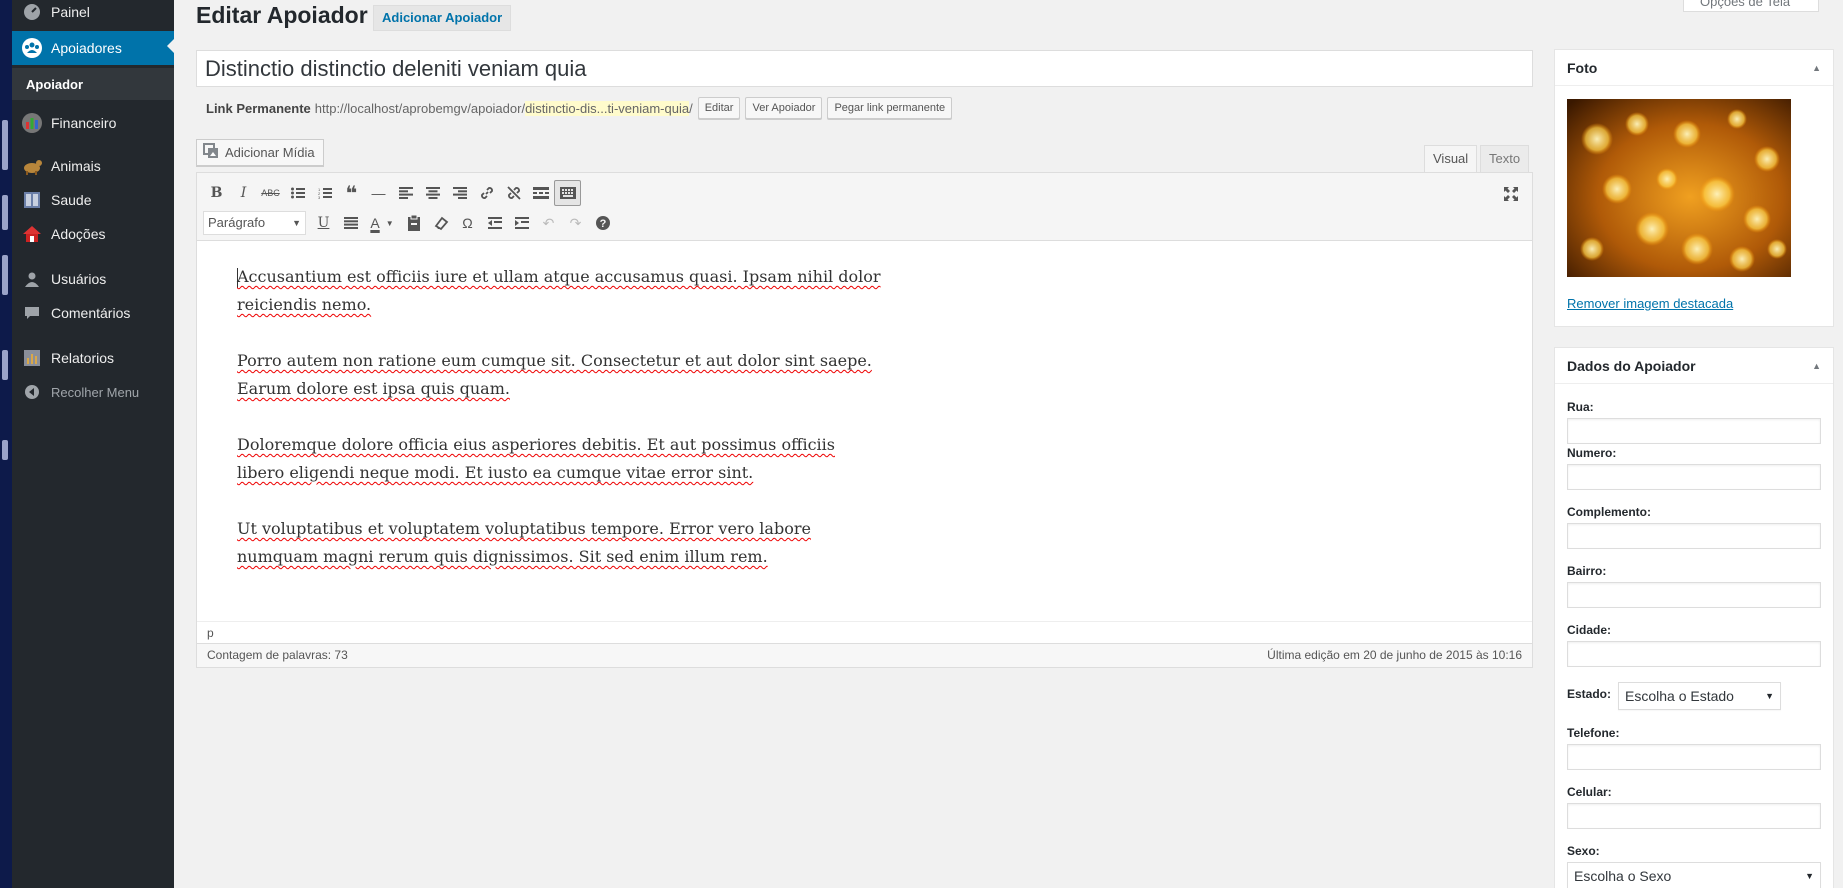  Describe the element at coordinates (243, 193) in the screenshot. I see `italic-icon: I` at that location.